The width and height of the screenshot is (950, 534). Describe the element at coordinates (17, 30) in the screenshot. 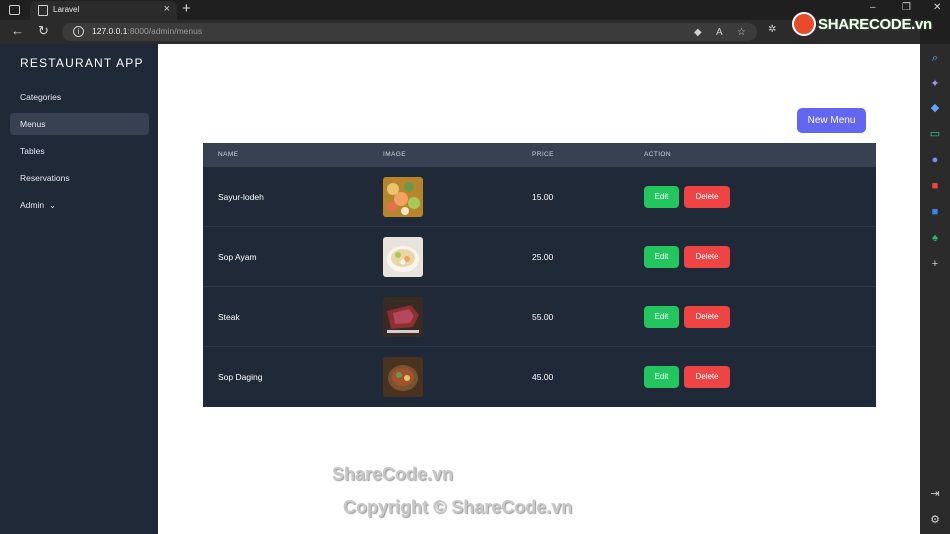

I see `back-icon: ←` at that location.